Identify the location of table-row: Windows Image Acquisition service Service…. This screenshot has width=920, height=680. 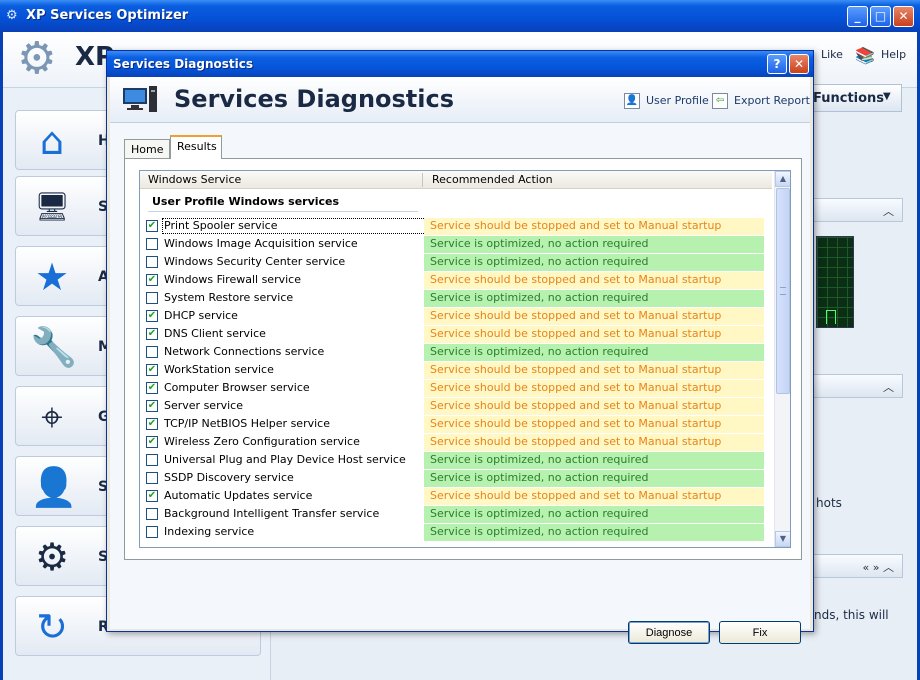
(456, 244).